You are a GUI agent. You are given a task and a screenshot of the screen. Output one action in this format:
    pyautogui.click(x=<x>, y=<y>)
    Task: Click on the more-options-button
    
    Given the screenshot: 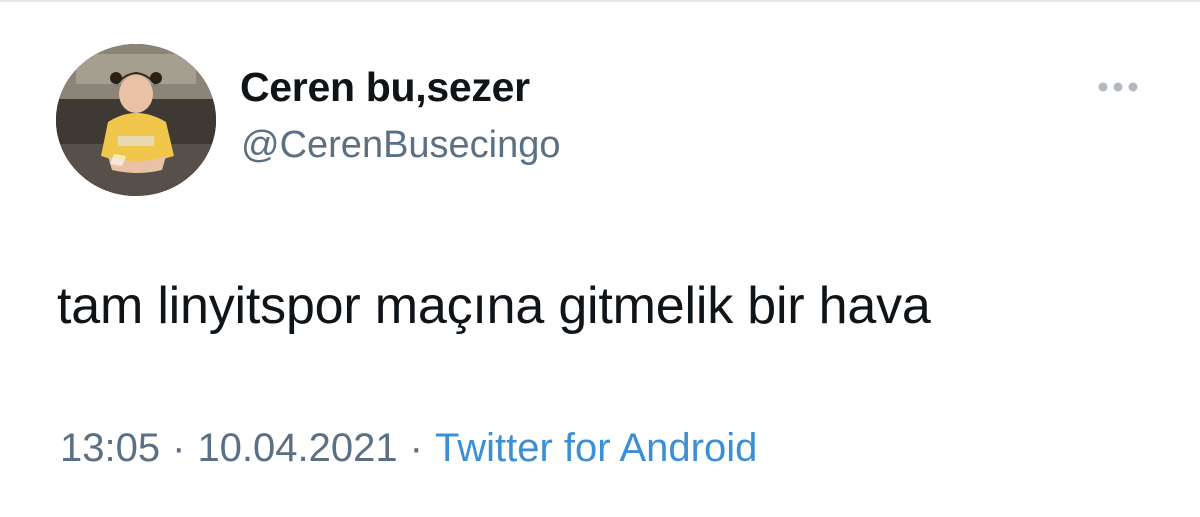 What is the action you would take?
    pyautogui.click(x=1118, y=87)
    